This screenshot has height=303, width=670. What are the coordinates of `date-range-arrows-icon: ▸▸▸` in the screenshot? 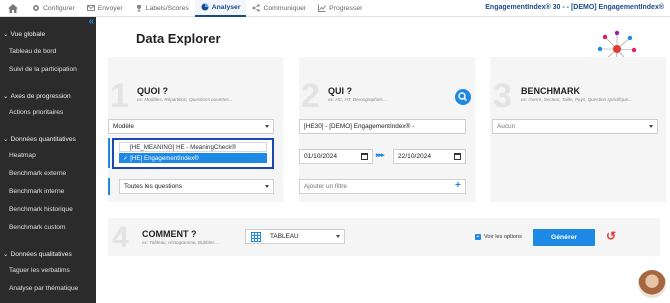 It's located at (380, 155).